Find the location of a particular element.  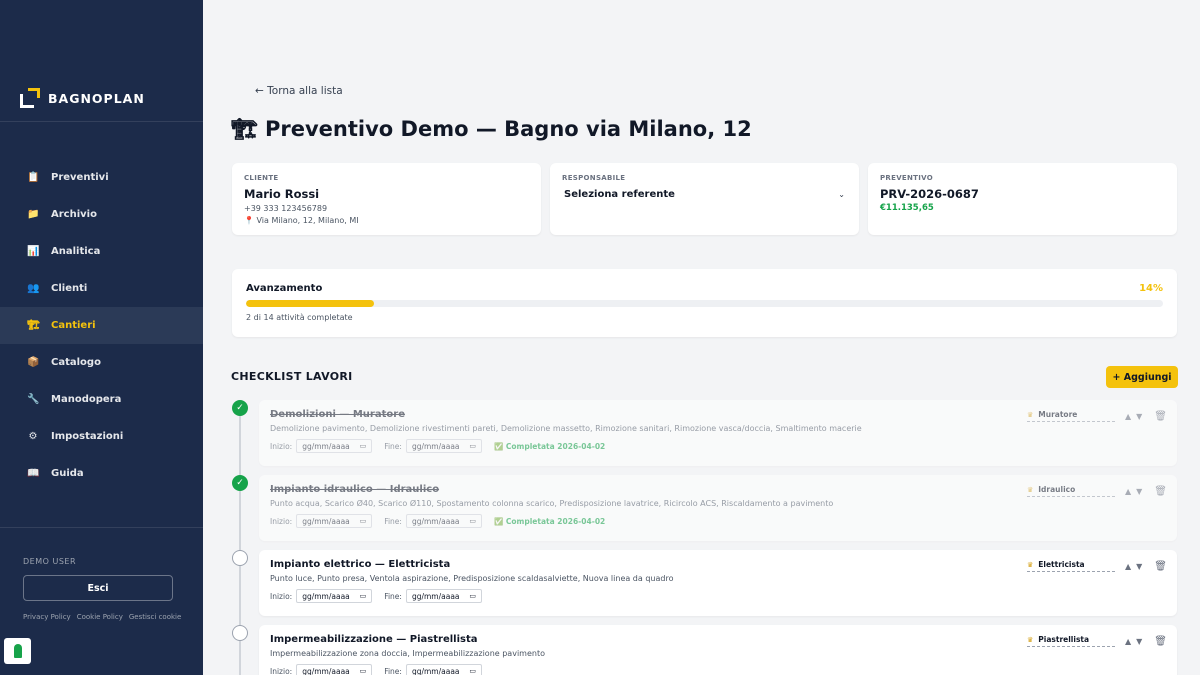

sidebar-item-label: Guida is located at coordinates (67, 473).